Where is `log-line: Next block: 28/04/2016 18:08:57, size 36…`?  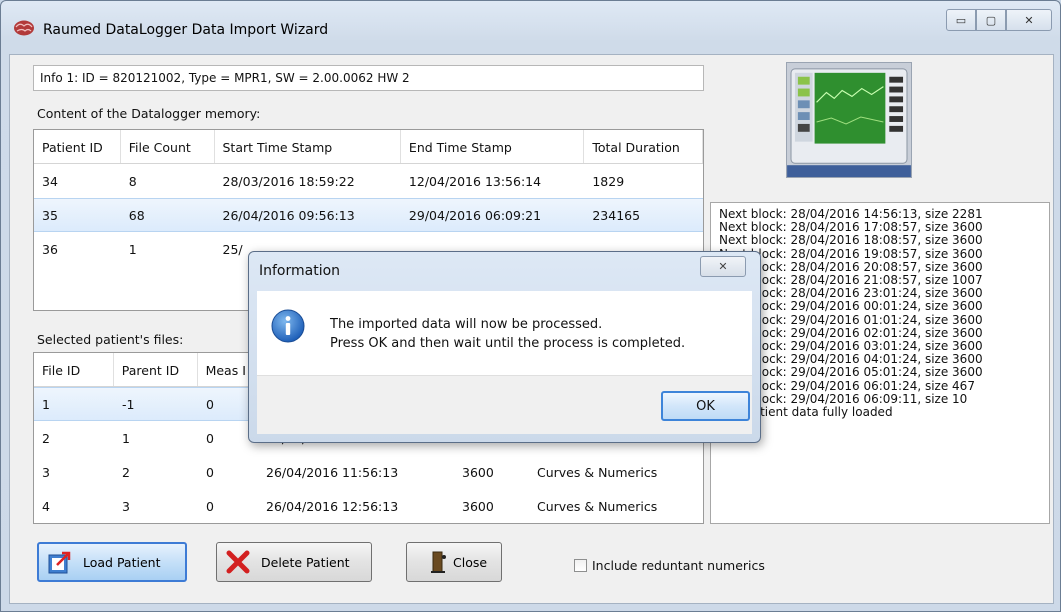 log-line: Next block: 28/04/2016 18:08:57, size 36… is located at coordinates (851, 240).